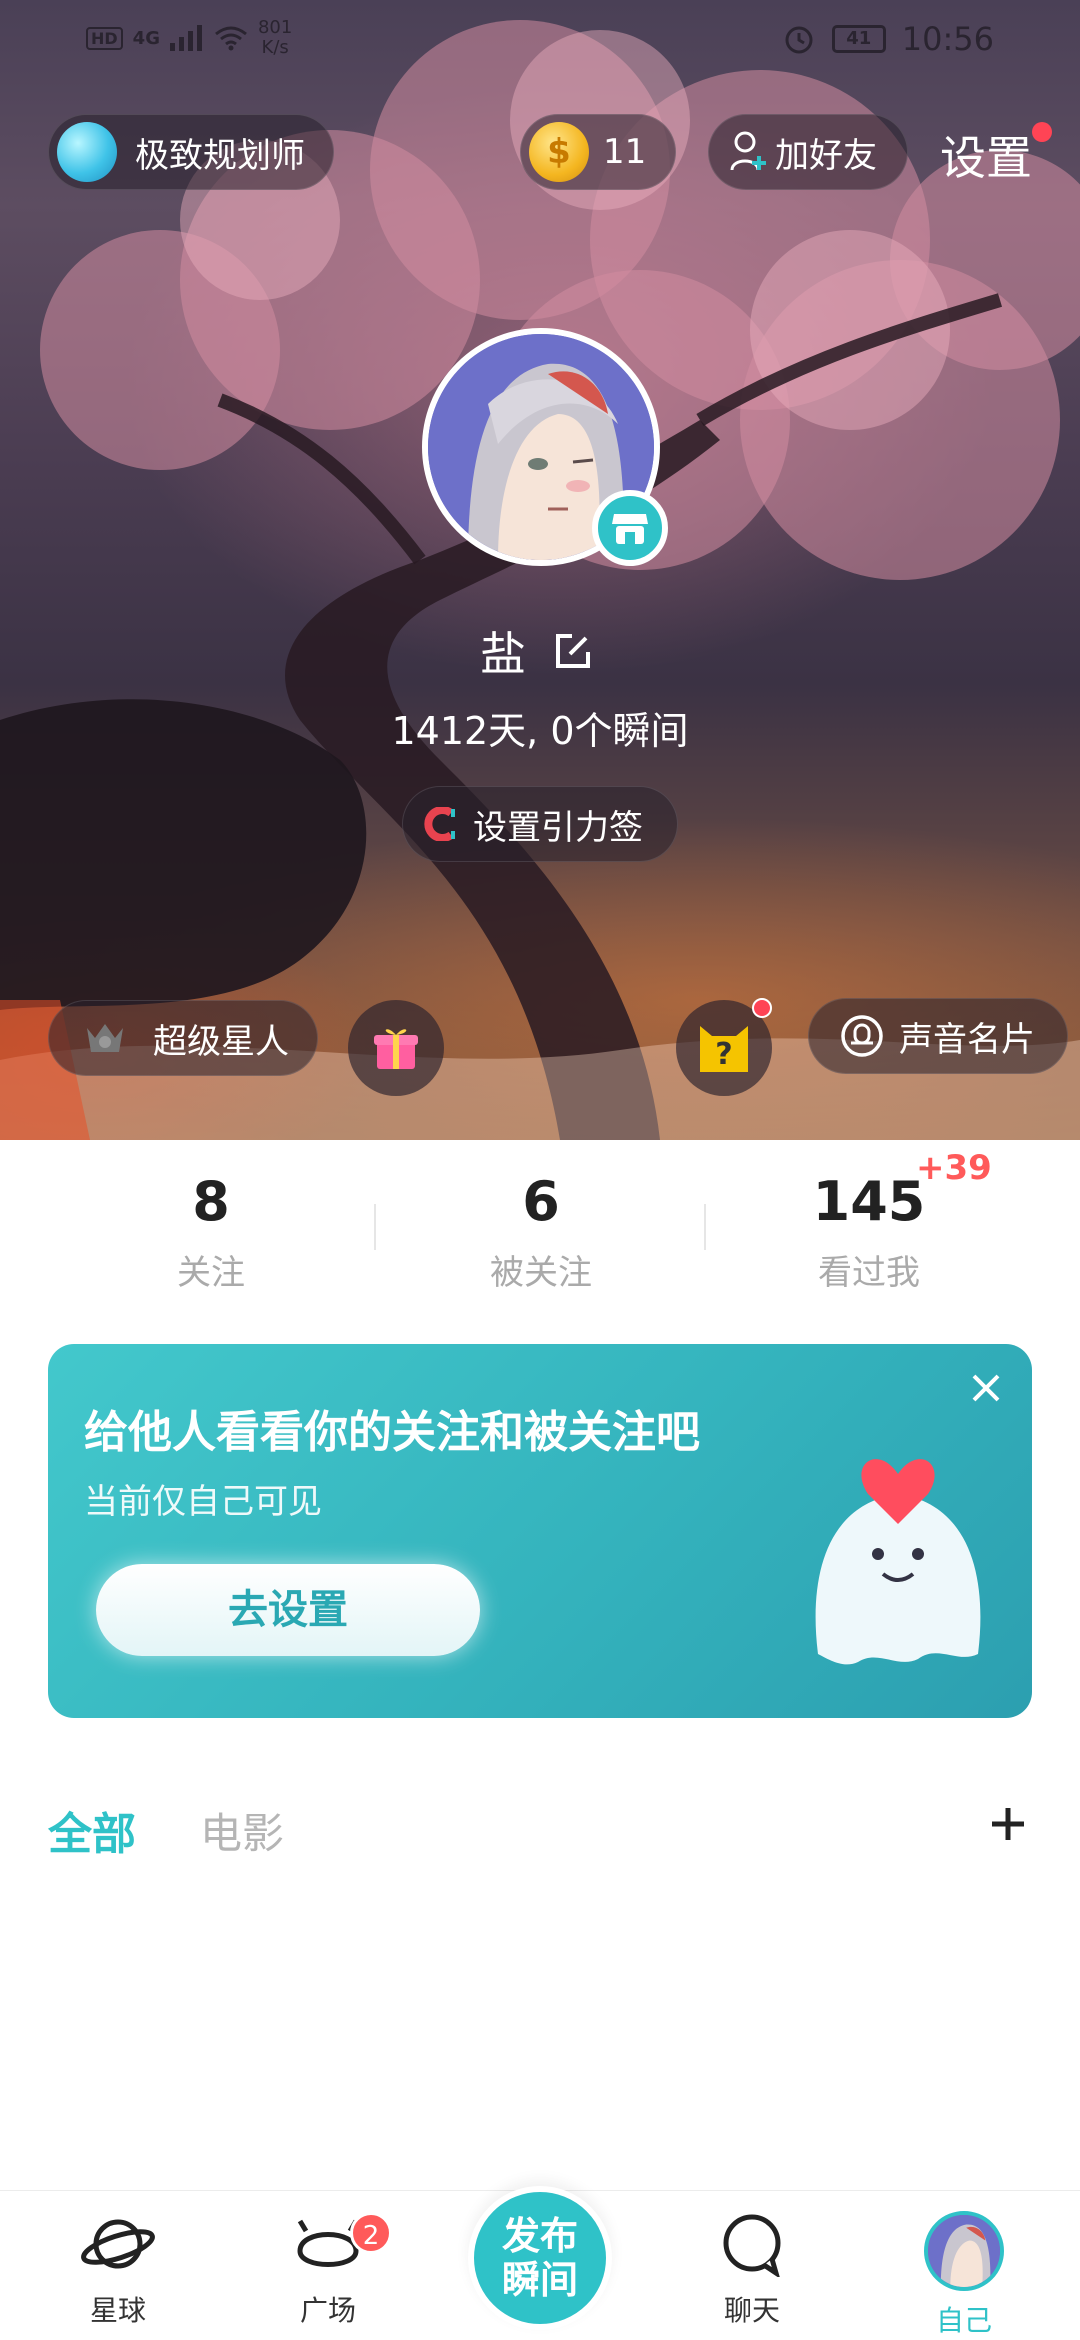 This screenshot has height=2340, width=1080. Describe the element at coordinates (869, 1232) in the screenshot. I see `visitors-stat: 145 看过我` at that location.